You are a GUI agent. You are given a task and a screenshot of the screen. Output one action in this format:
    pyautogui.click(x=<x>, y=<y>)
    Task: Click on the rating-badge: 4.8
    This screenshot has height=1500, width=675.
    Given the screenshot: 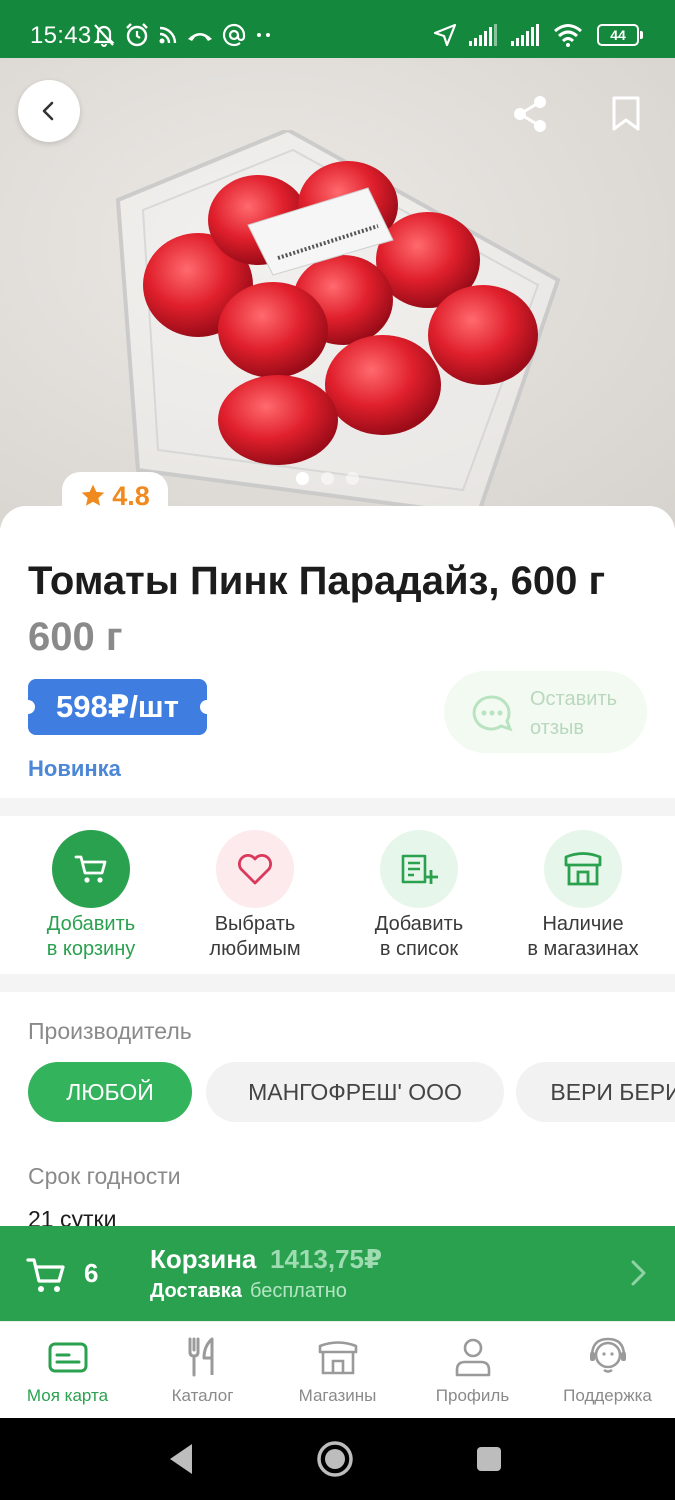 What is the action you would take?
    pyautogui.click(x=115, y=496)
    